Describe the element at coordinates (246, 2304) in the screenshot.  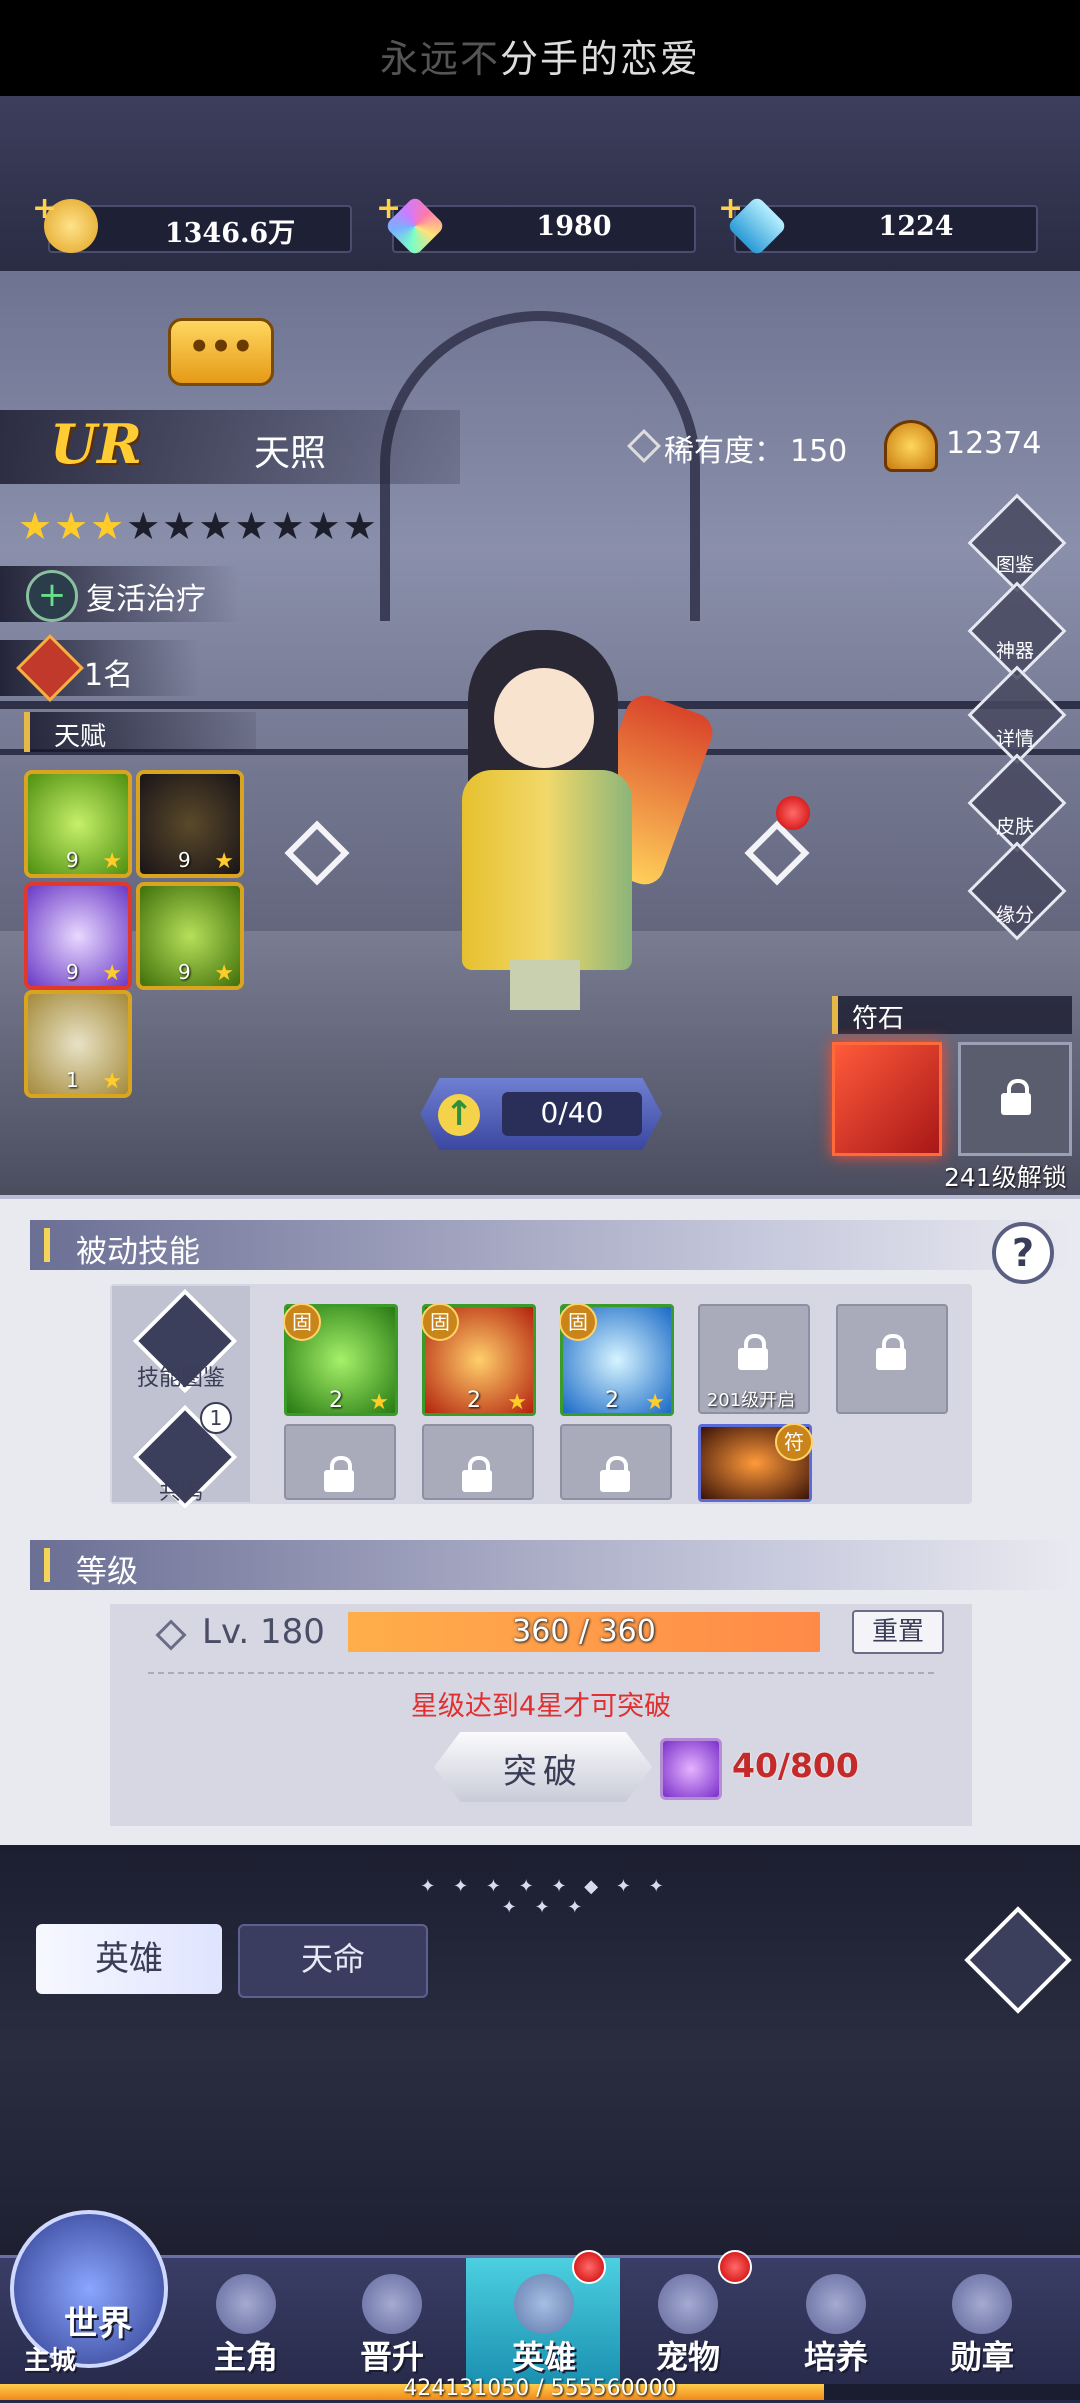
I see `protagonist-icon` at that location.